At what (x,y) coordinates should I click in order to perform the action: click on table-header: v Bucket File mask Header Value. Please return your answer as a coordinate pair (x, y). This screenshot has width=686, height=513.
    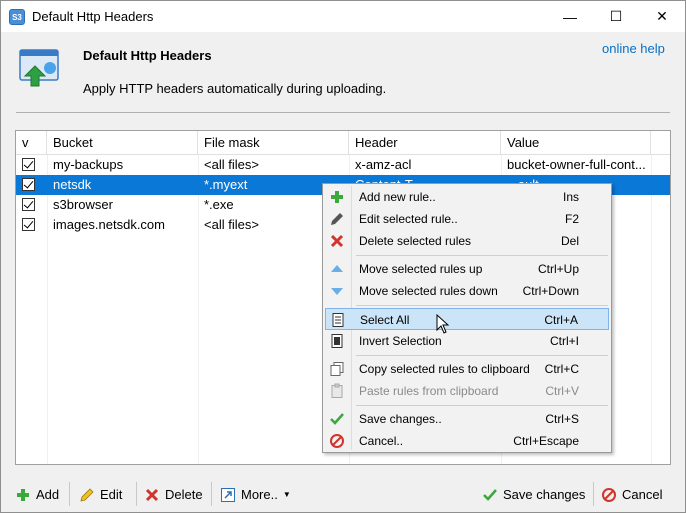
    Looking at the image, I should click on (343, 143).